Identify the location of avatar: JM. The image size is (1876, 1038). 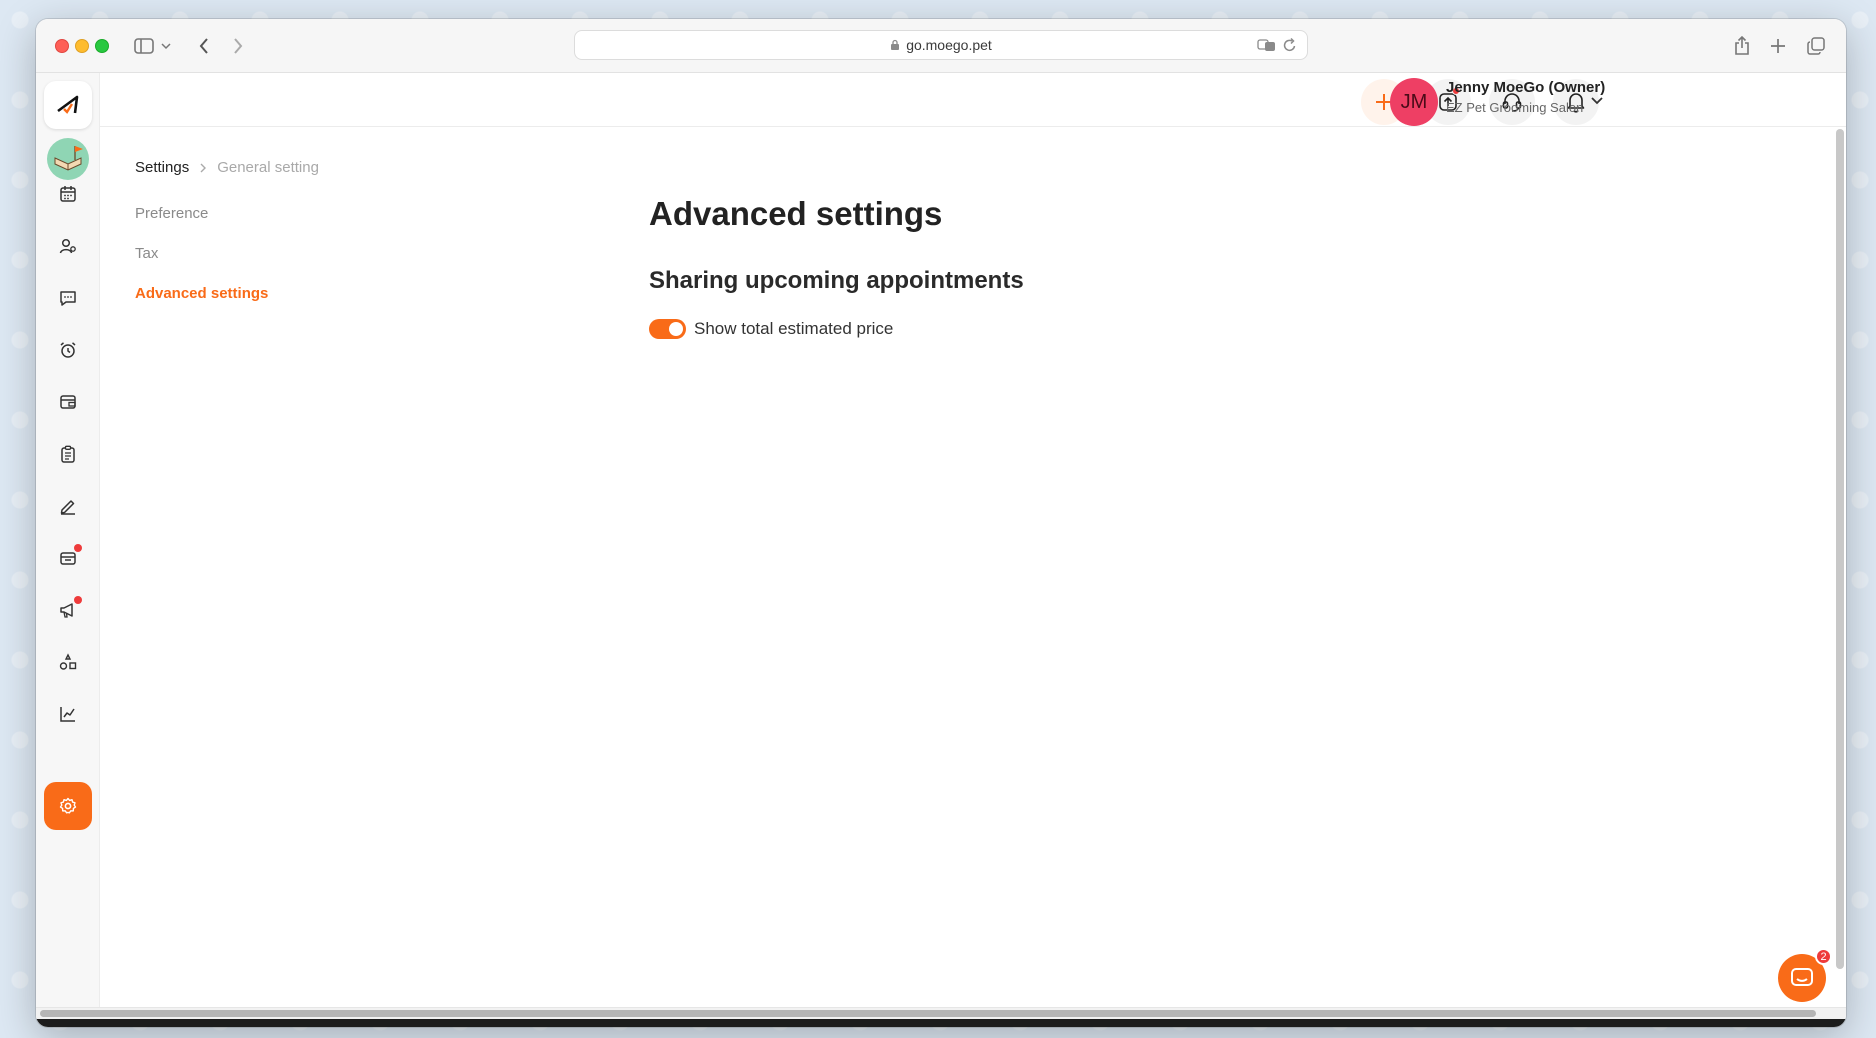
(1414, 102).